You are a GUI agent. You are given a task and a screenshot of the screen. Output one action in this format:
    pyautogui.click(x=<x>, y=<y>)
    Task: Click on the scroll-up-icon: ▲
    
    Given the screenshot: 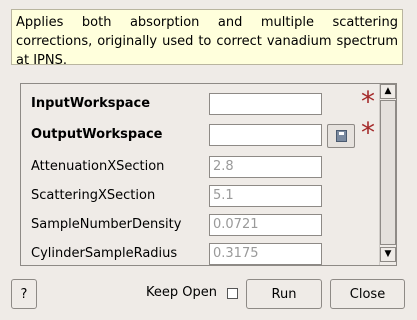 What is the action you would take?
    pyautogui.click(x=388, y=91)
    